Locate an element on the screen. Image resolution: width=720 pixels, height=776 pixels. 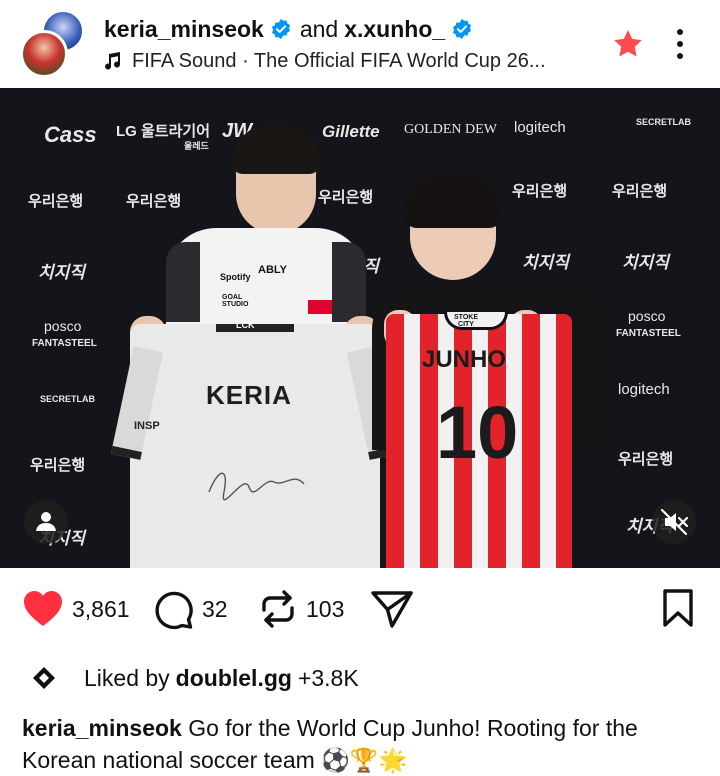
shirt-brand: GOAL STUDIO is located at coordinates (235, 301).